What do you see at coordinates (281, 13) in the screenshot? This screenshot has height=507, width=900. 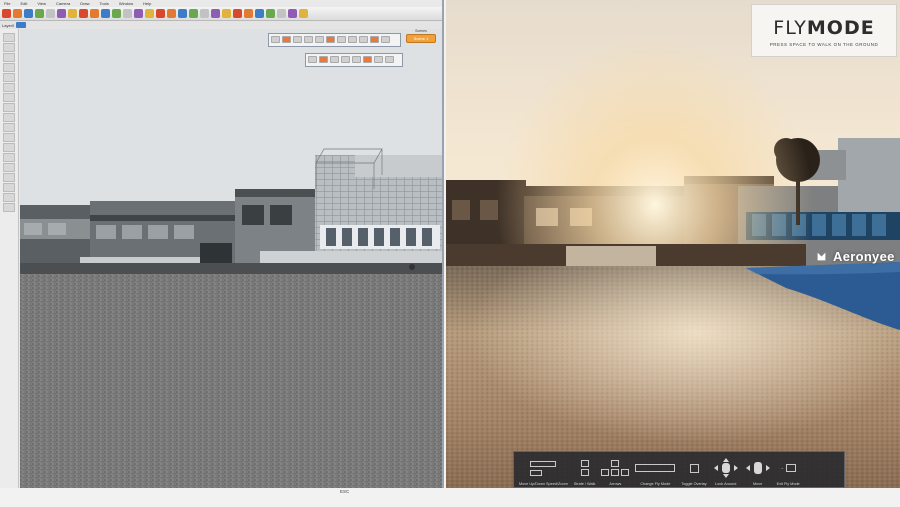 I see `shadows-icon` at bounding box center [281, 13].